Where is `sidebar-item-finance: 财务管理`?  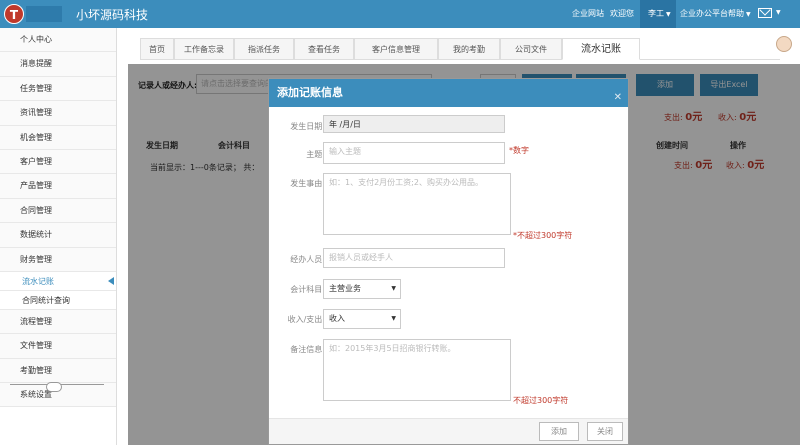
sidebar-item-finance: 财务管理 is located at coordinates (58, 259).